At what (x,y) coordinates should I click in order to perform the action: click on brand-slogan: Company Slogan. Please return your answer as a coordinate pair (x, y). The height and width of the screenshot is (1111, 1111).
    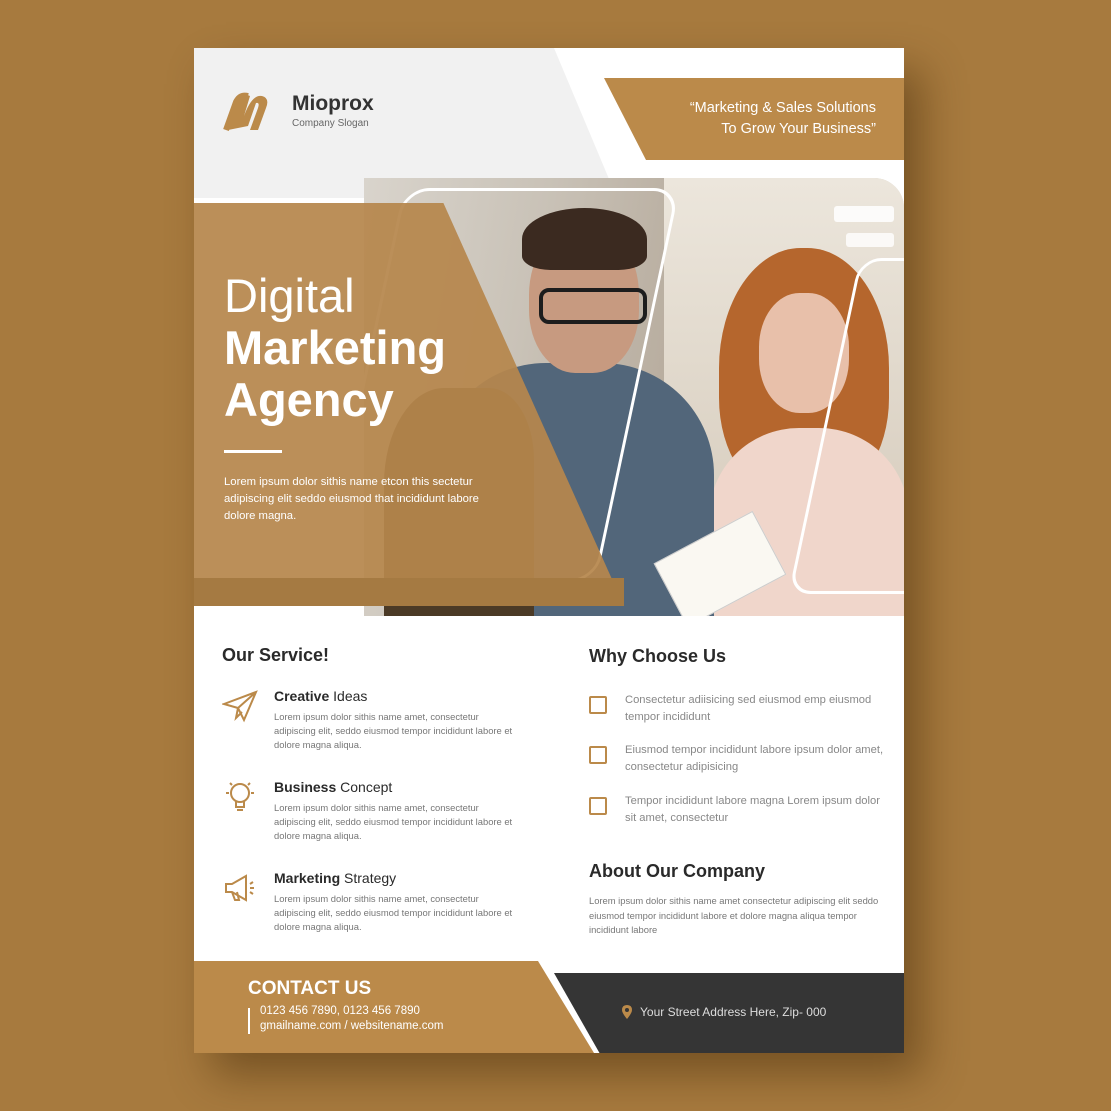
    Looking at the image, I should click on (330, 123).